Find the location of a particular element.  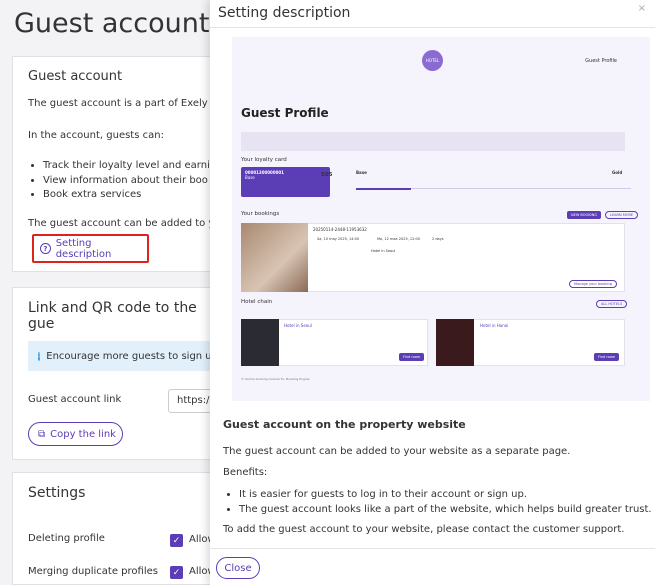

preview-nights: 2 days is located at coordinates (438, 239).